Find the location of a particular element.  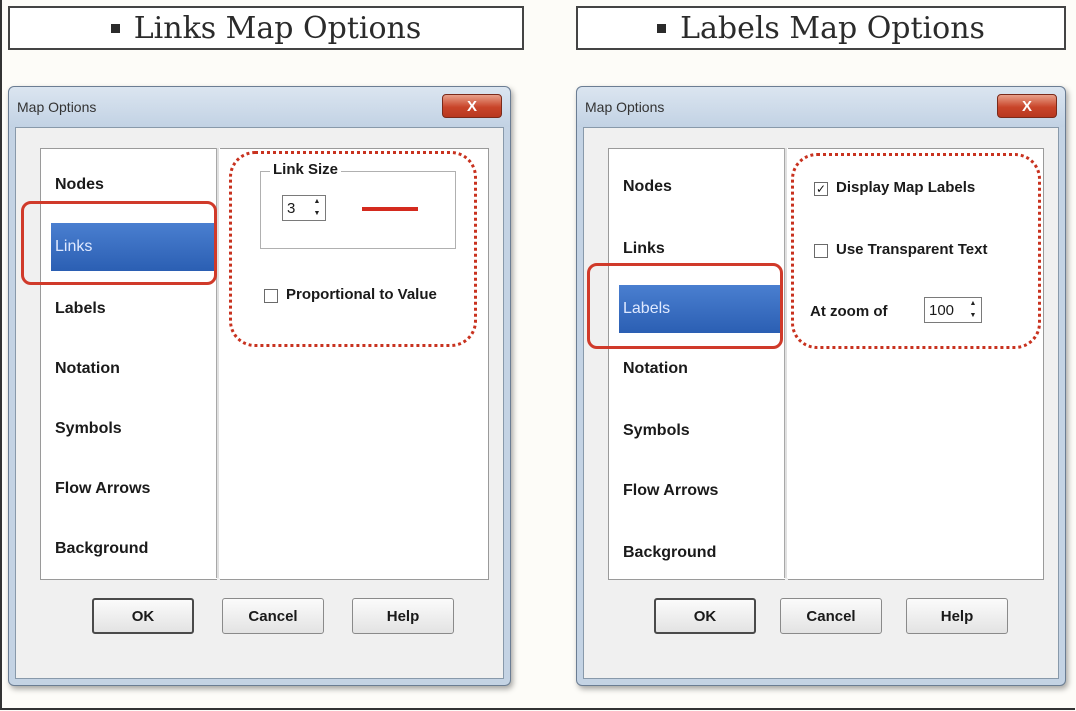

links-options-highlight is located at coordinates (353, 249).